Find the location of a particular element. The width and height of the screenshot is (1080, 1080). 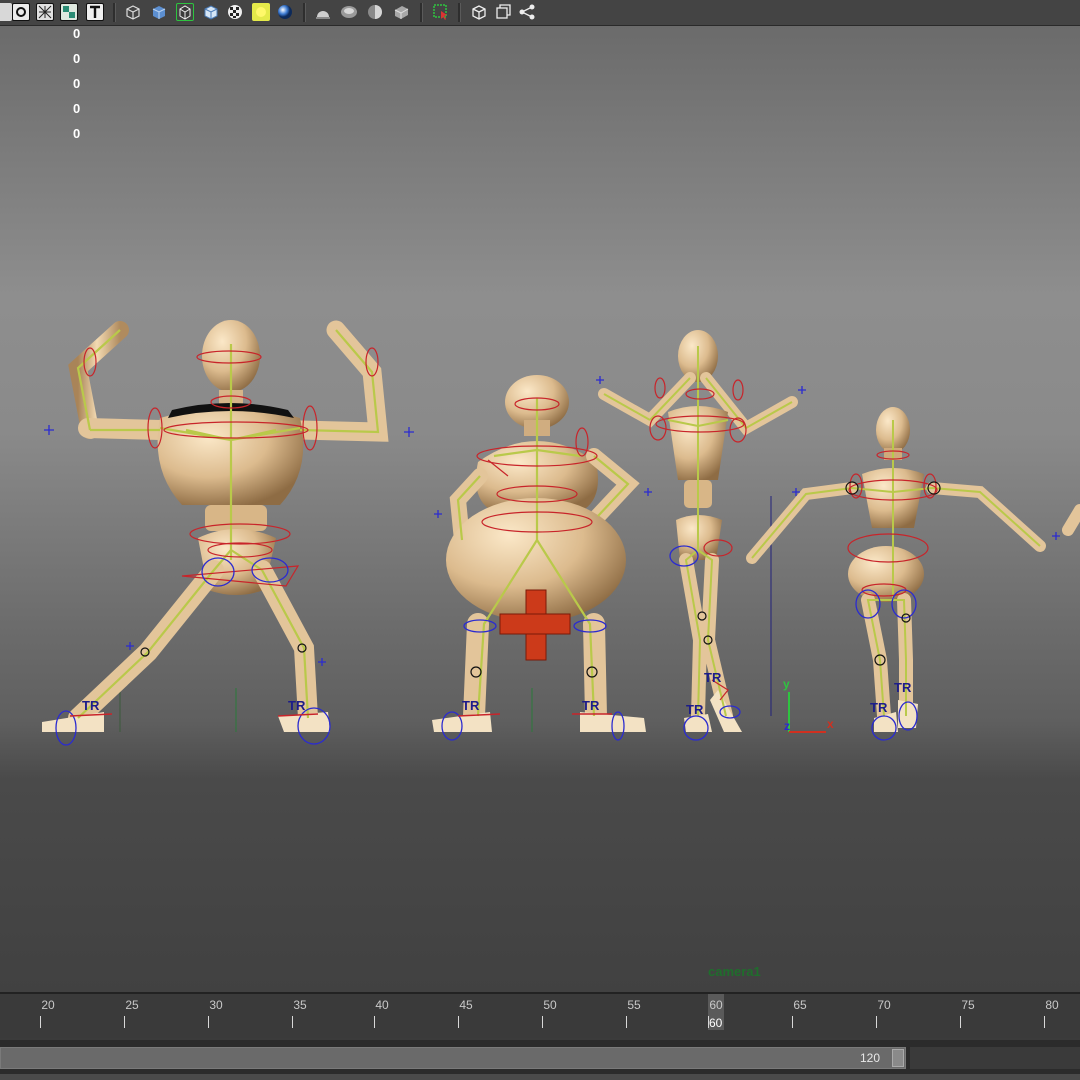

default-light-icon is located at coordinates (261, 12).